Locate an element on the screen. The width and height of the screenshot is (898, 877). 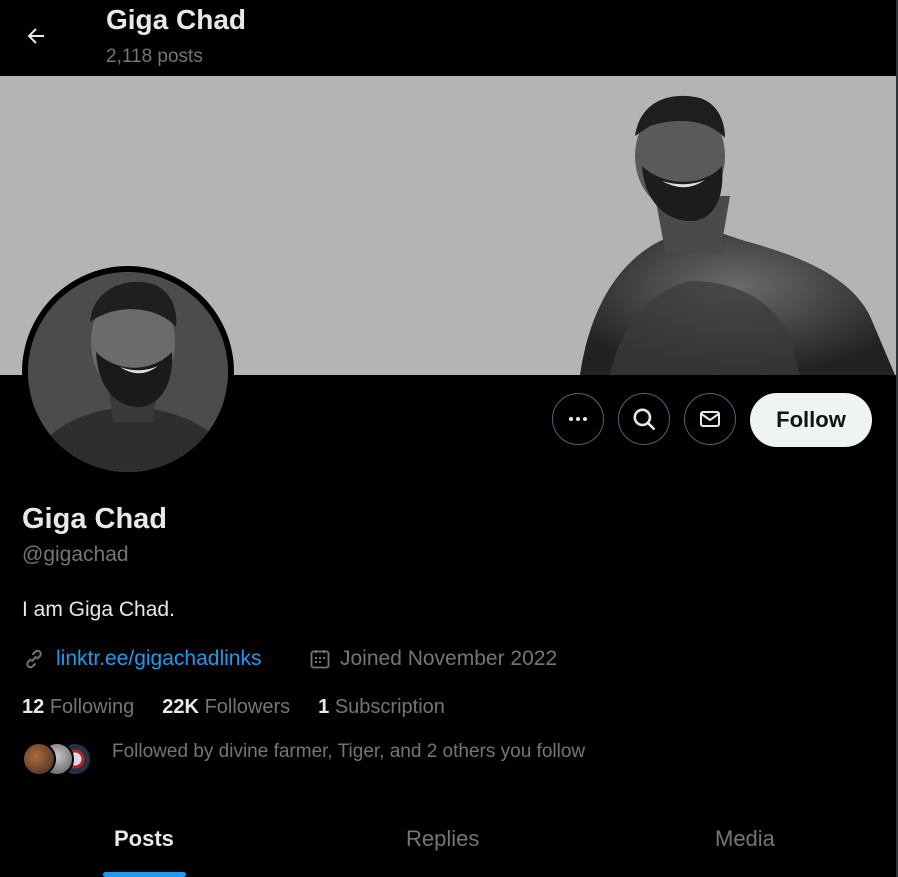
profile-link: linktr.ee/gigachadlinks is located at coordinates (158, 659).